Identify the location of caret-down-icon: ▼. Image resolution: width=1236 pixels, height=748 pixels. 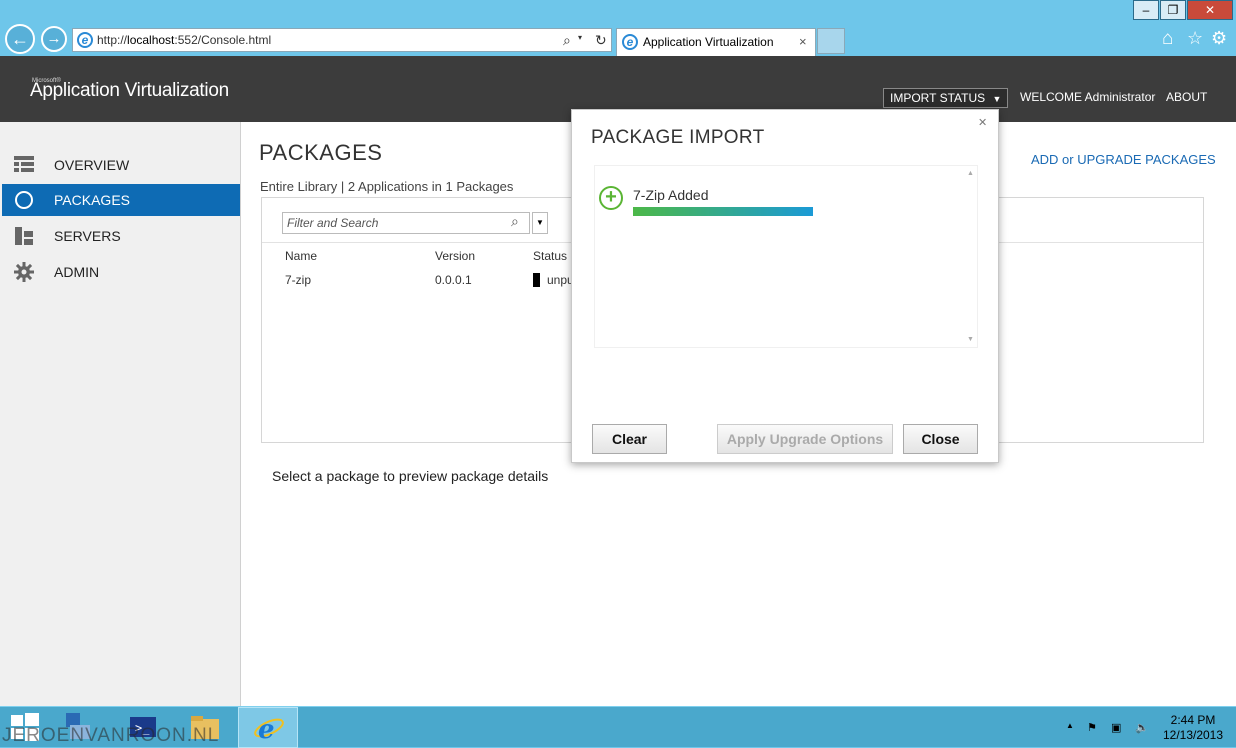
(997, 99).